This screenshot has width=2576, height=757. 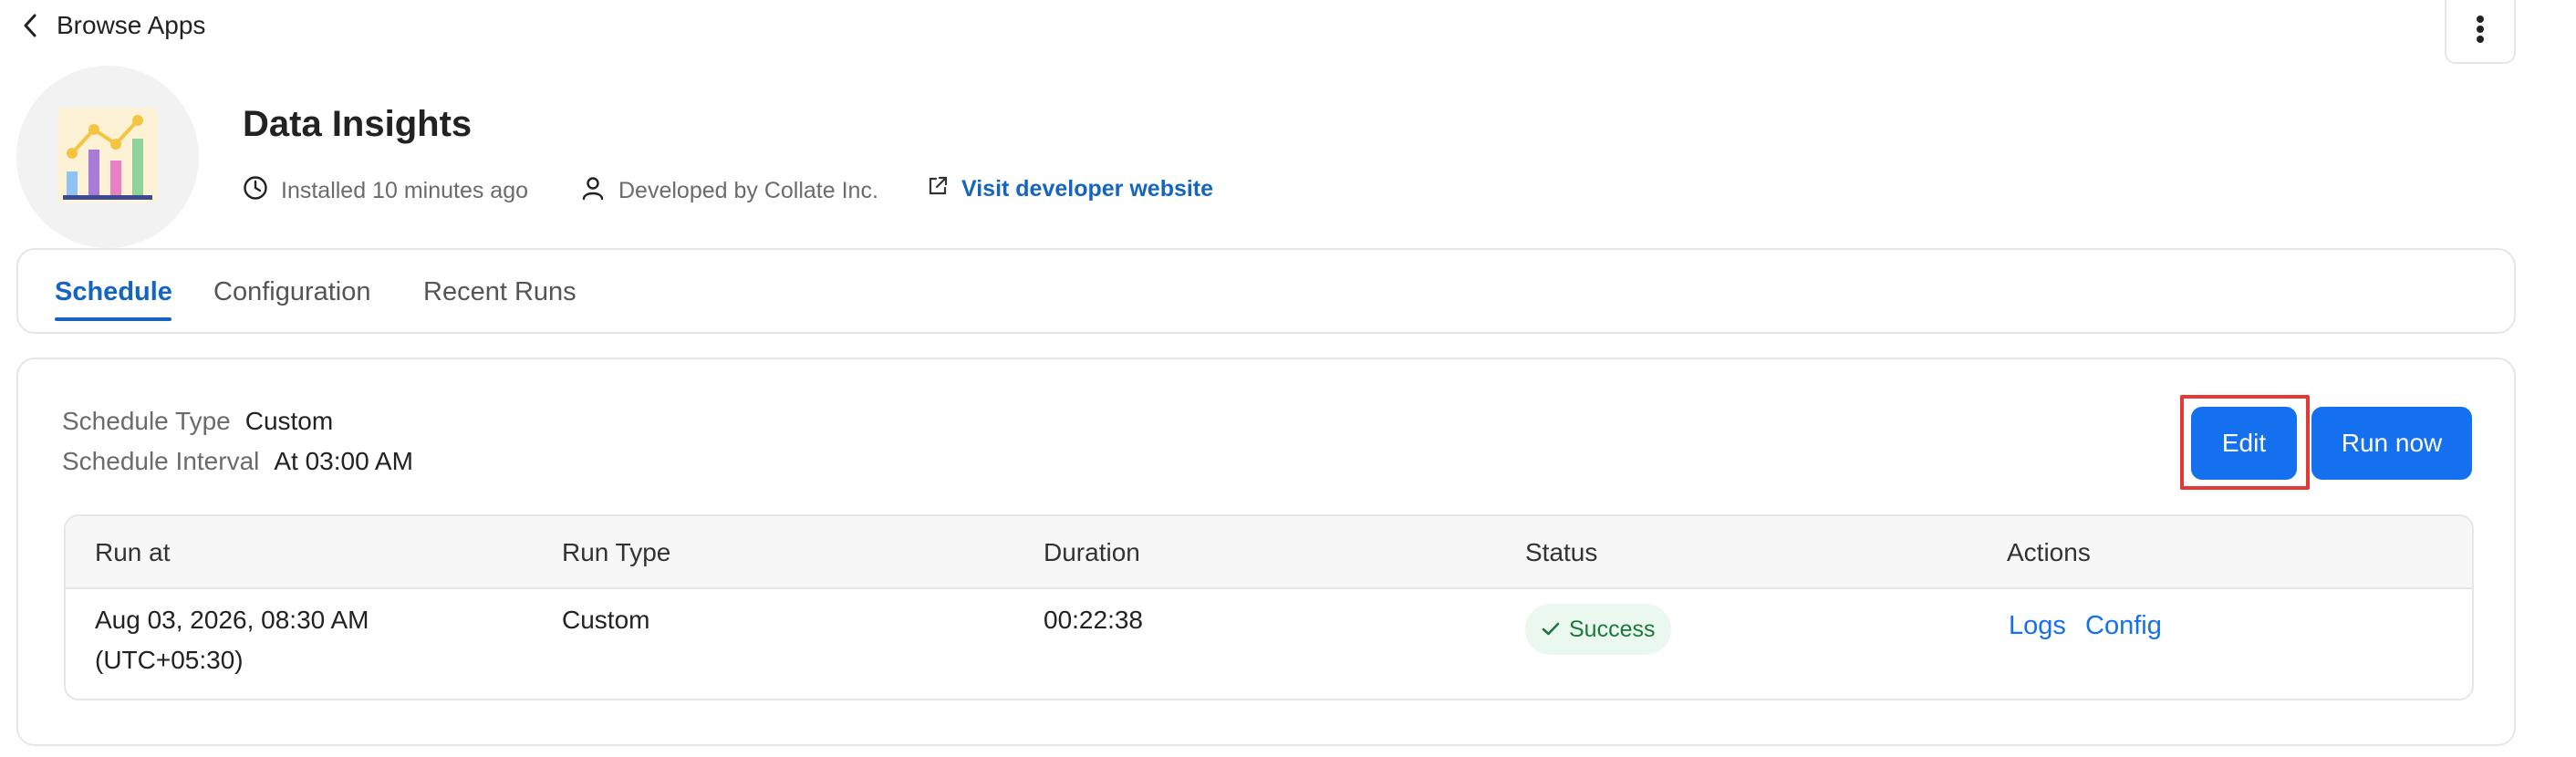 I want to click on more-vertical-icon, so click(x=2480, y=31).